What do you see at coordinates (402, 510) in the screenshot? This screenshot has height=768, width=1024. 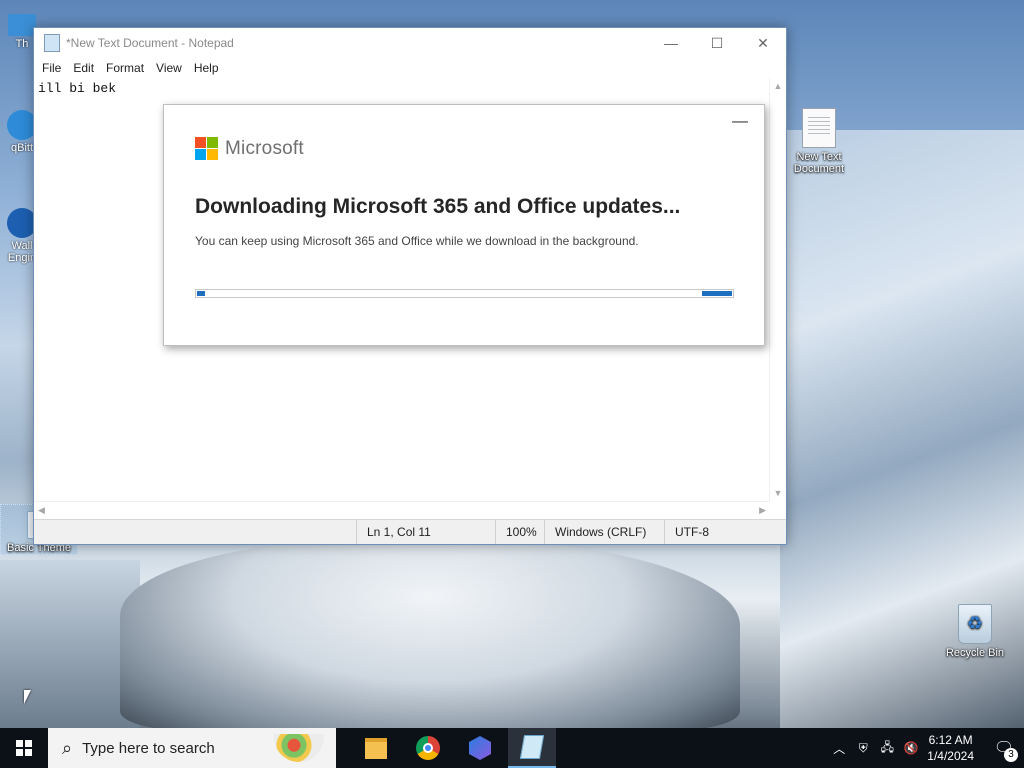 I see `horizontal-scrollbar: ◀ ▶` at bounding box center [402, 510].